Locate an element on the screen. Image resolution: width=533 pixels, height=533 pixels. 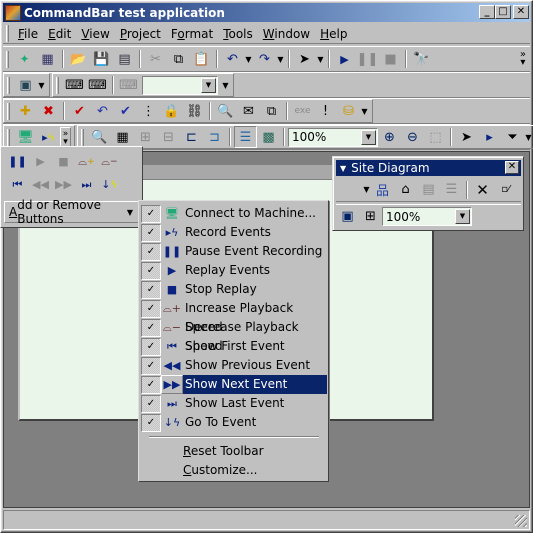
pointer-timer-icon: ➤ is located at coordinates (304, 59).